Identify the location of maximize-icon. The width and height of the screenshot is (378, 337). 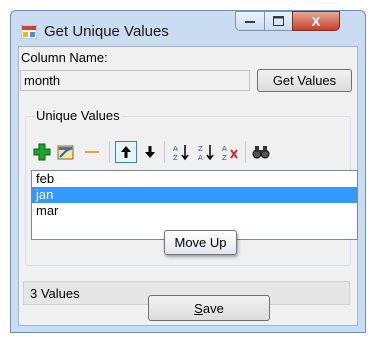
(278, 21).